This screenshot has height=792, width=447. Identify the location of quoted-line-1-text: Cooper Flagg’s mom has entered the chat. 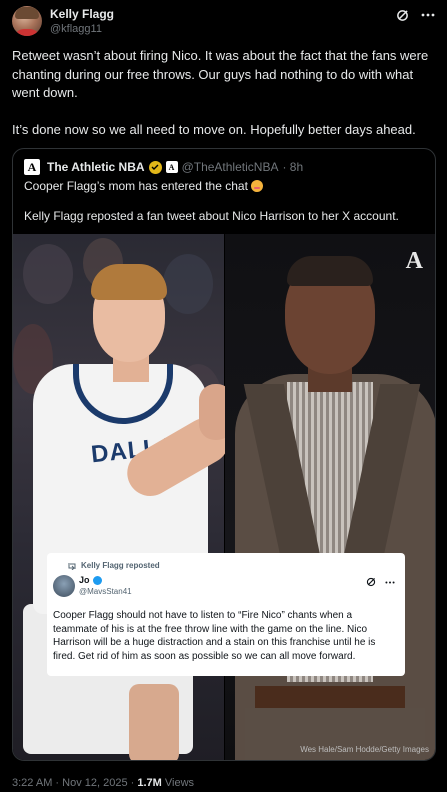
(136, 186).